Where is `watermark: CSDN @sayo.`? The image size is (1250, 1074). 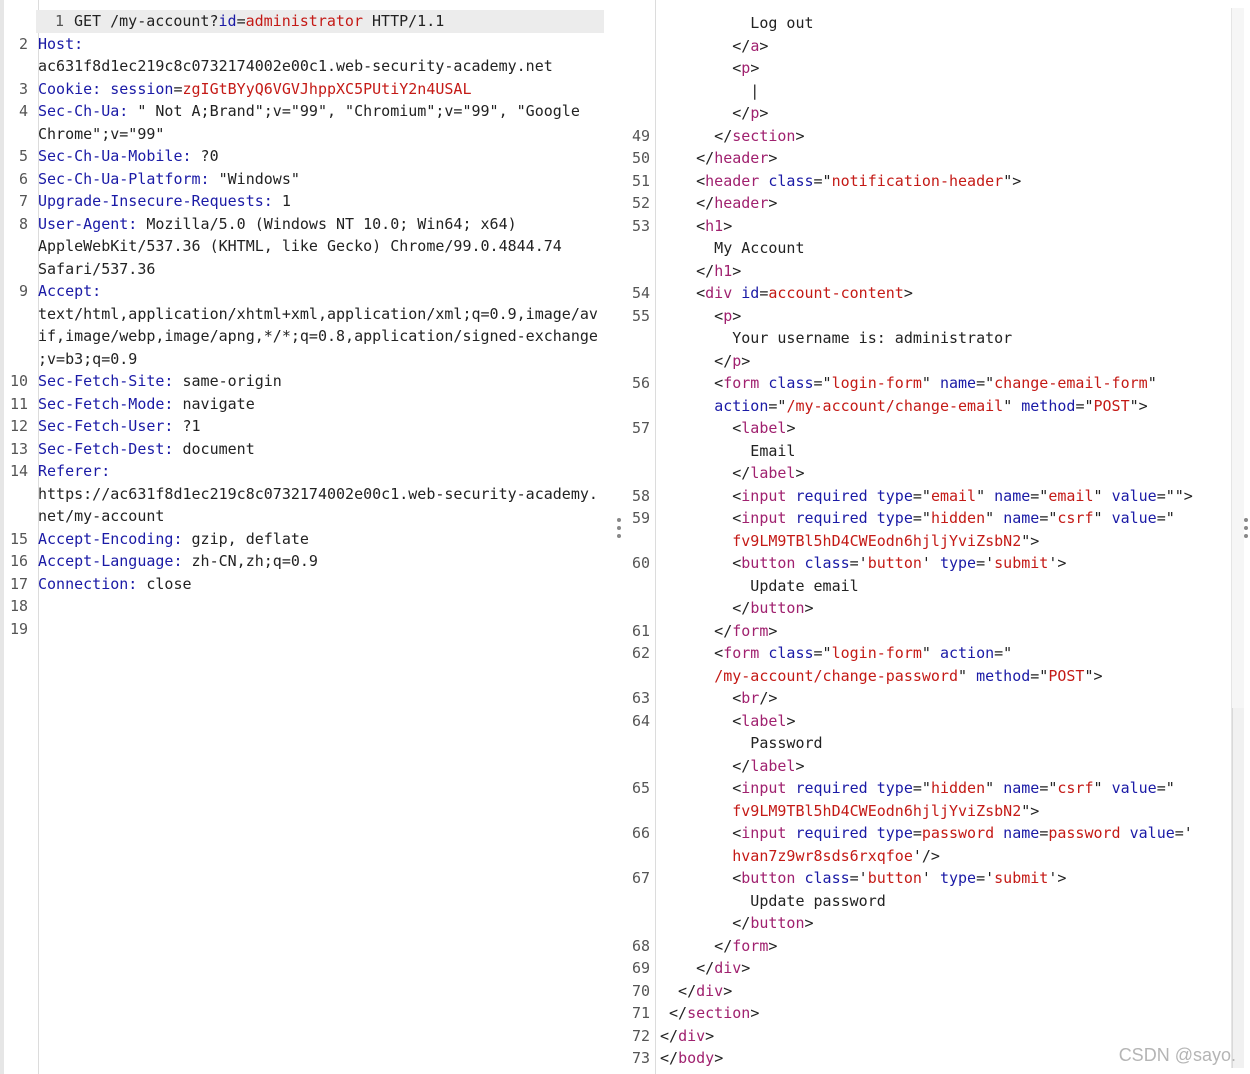 watermark: CSDN @sayo. is located at coordinates (1177, 1055).